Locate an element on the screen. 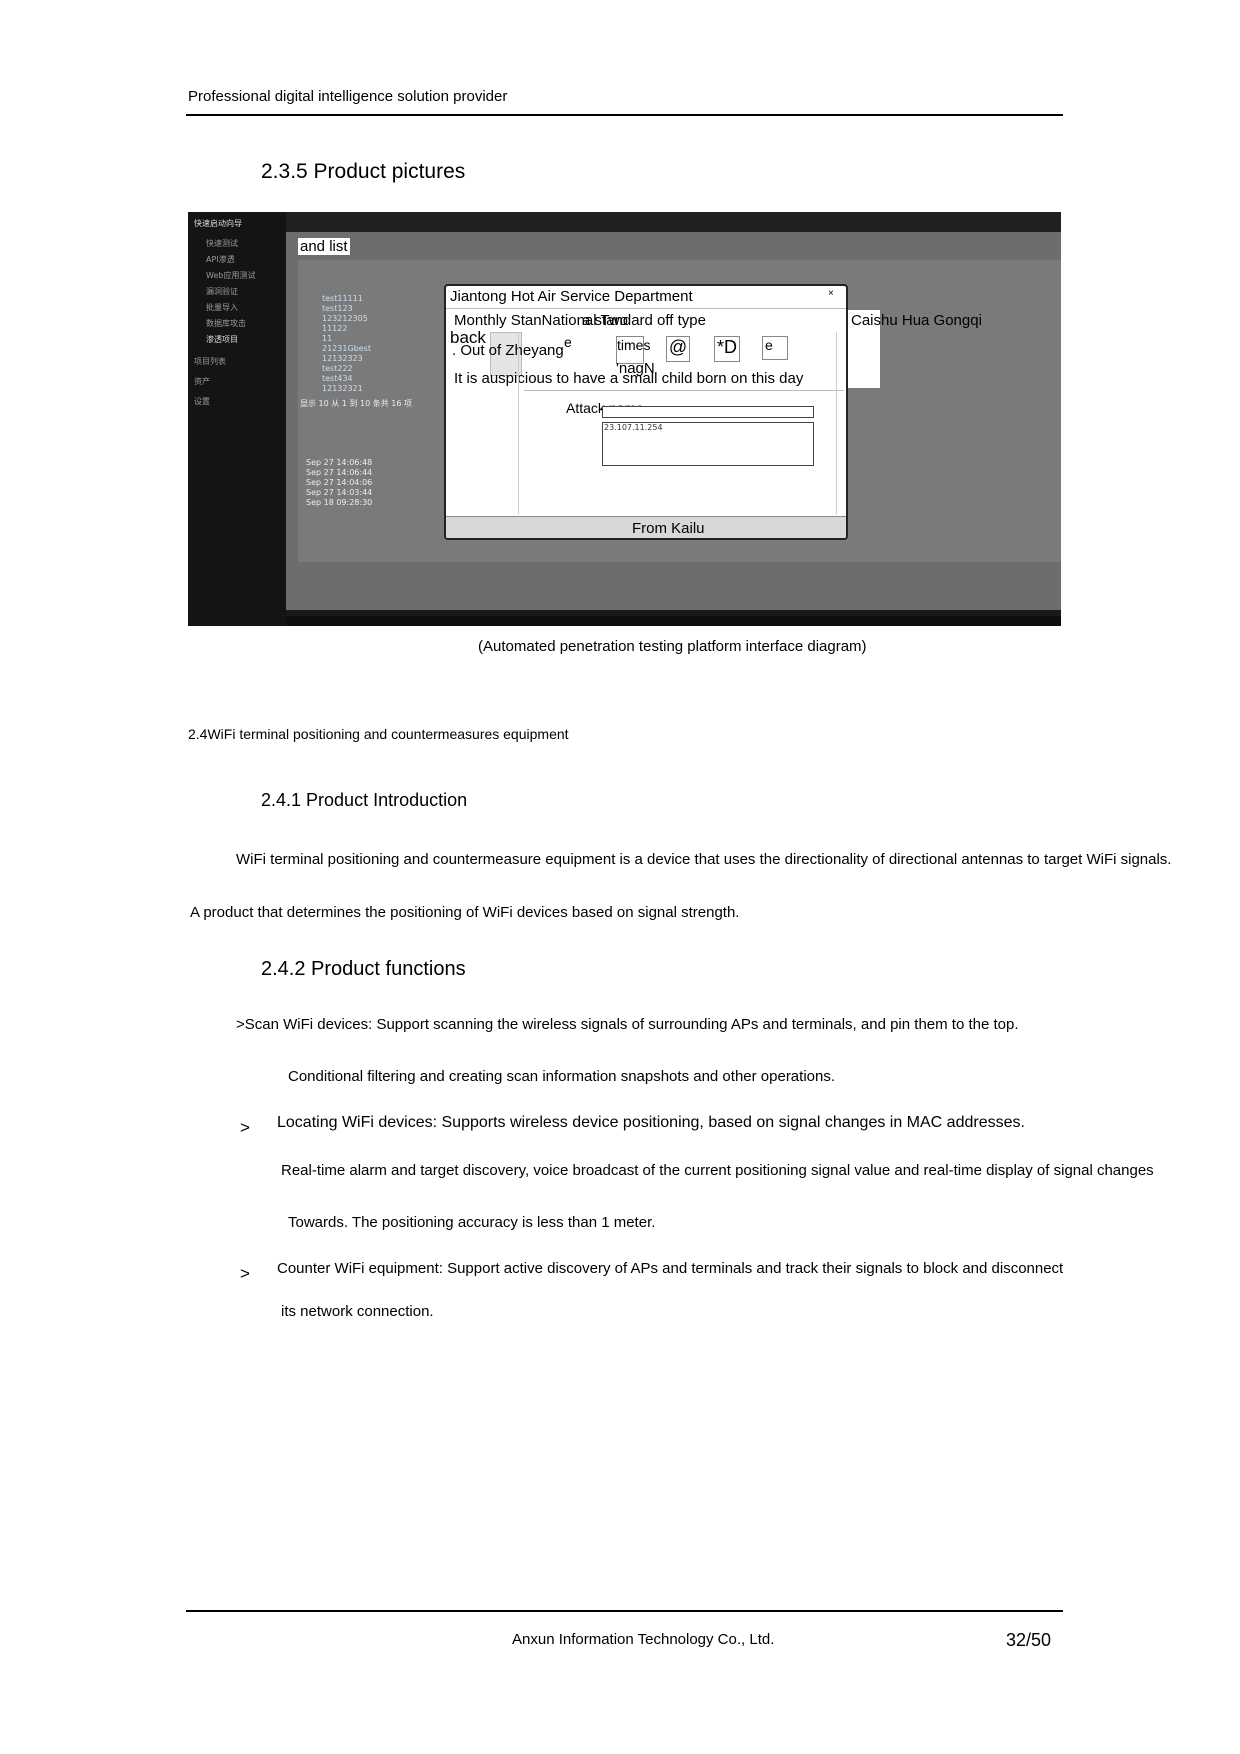 Image resolution: width=1240 pixels, height=1754 pixels. option-e: e is located at coordinates (775, 348).